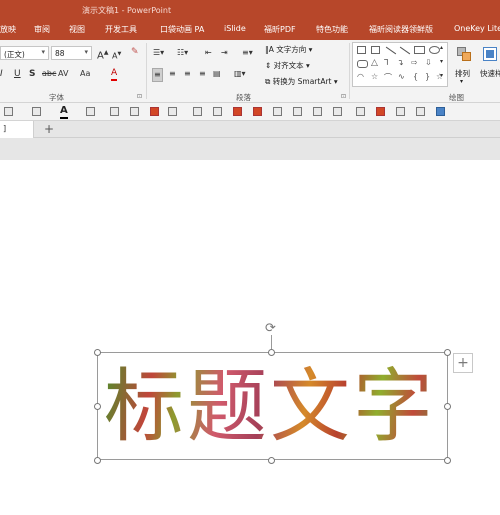 The height and width of the screenshot is (515, 500). What do you see at coordinates (121, 29) in the screenshot?
I see `tab-developer: 开发工具` at bounding box center [121, 29].